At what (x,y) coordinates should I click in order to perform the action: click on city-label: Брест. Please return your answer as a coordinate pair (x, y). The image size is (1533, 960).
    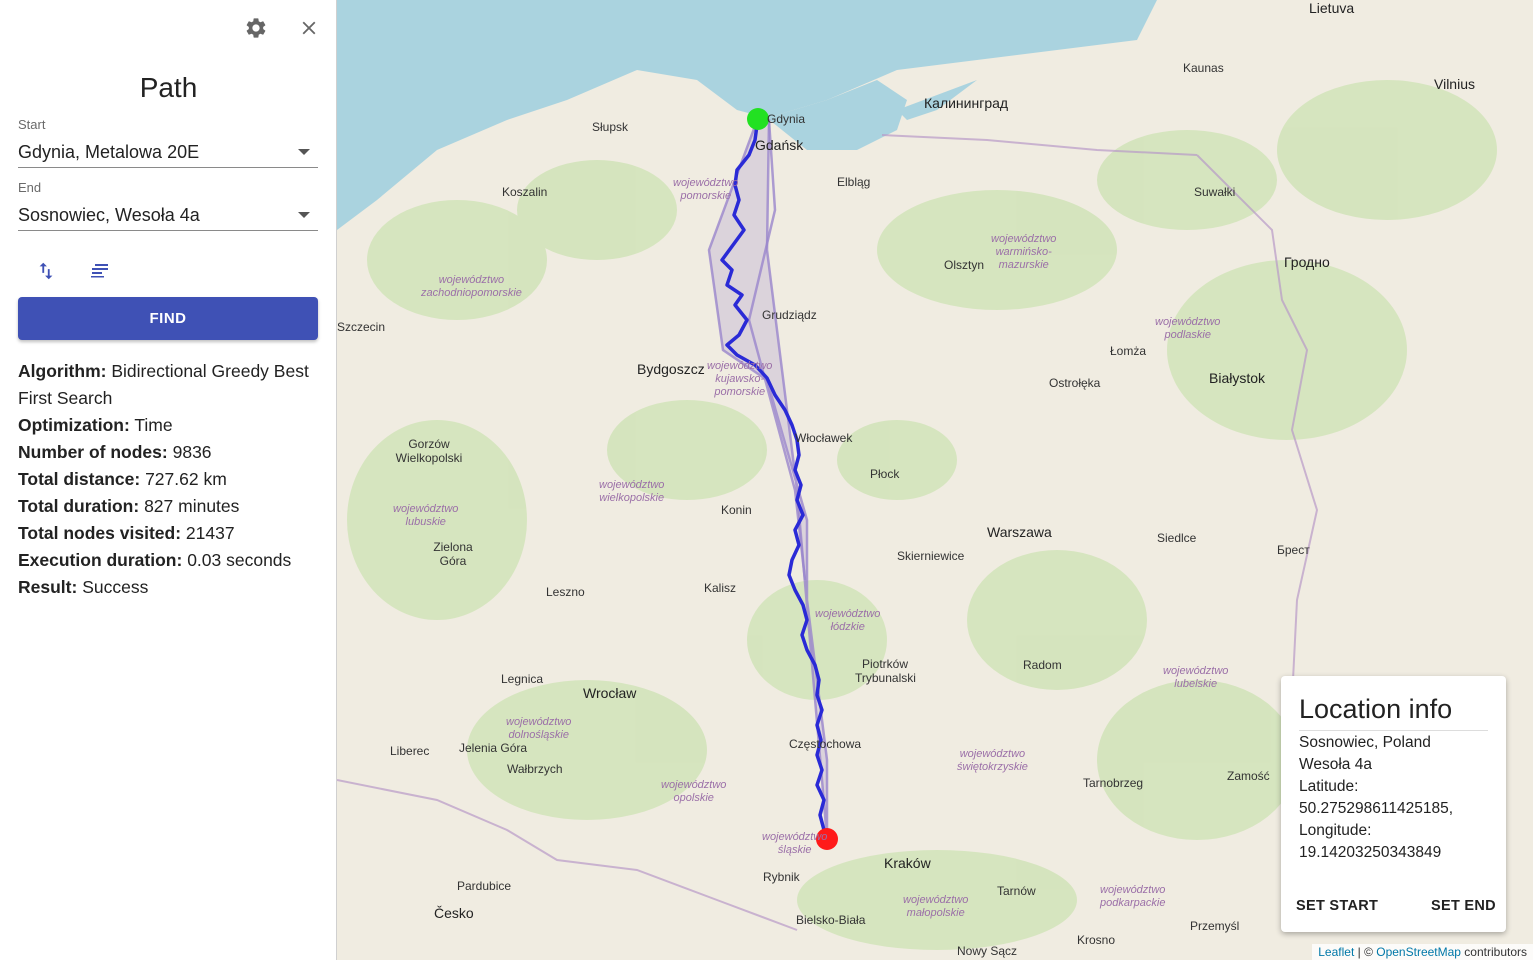
    Looking at the image, I should click on (1293, 550).